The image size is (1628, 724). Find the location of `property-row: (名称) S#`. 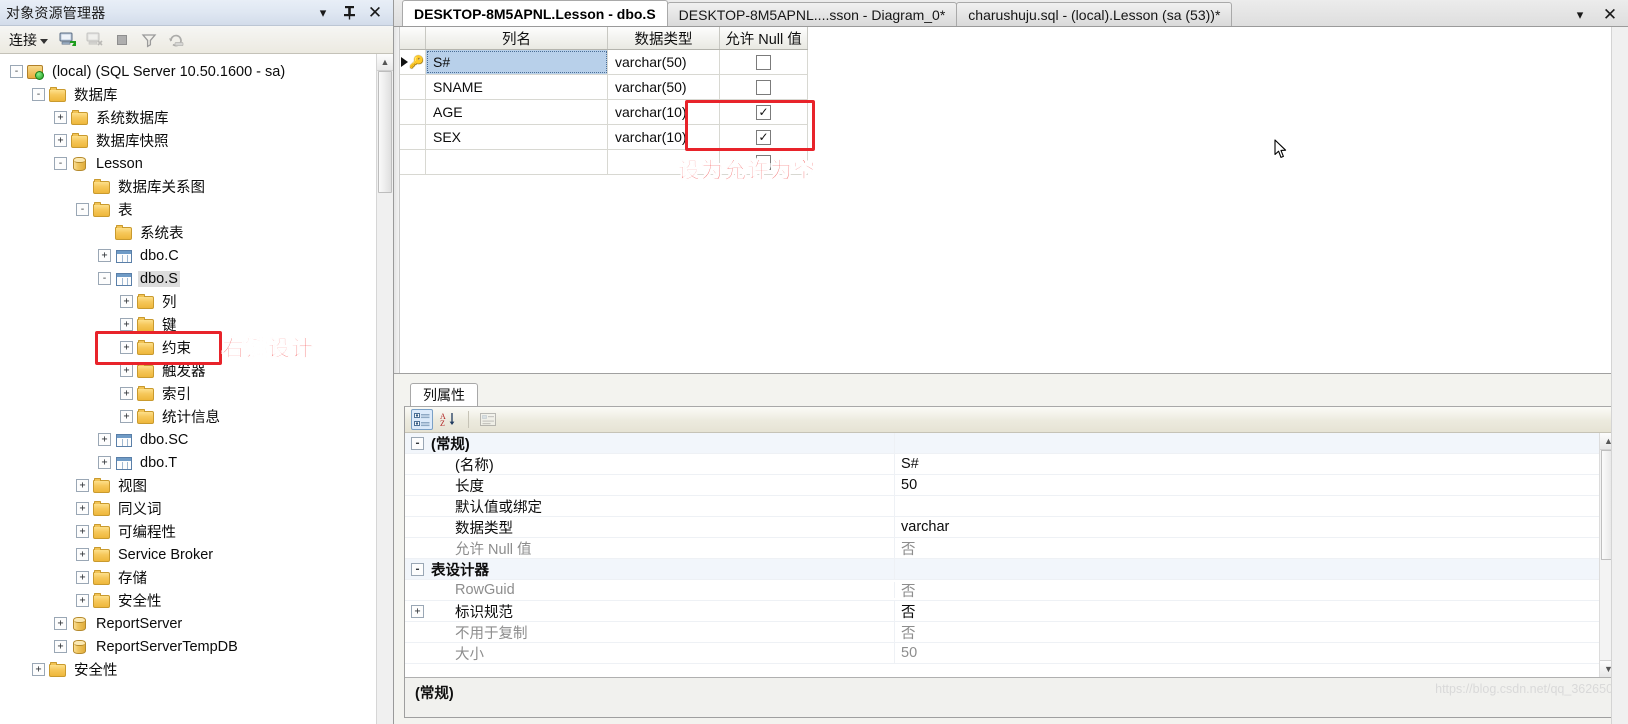

property-row: (名称) S# is located at coordinates (1002, 464).